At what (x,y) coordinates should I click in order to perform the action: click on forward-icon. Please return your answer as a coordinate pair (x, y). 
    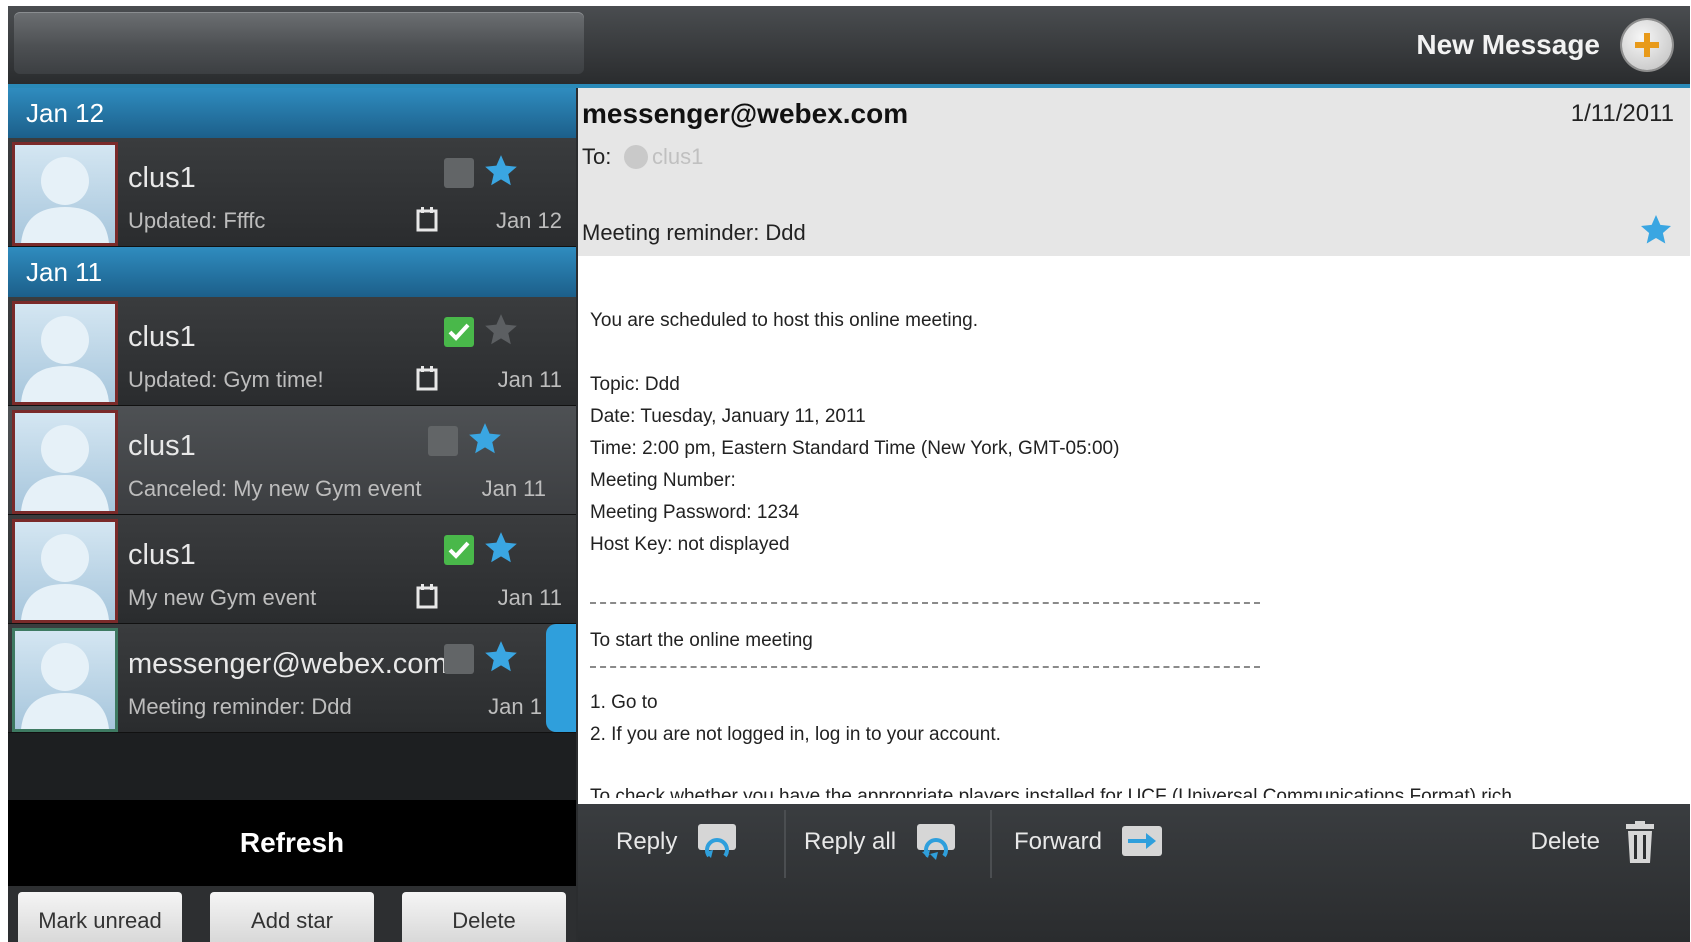
    Looking at the image, I should click on (1142, 841).